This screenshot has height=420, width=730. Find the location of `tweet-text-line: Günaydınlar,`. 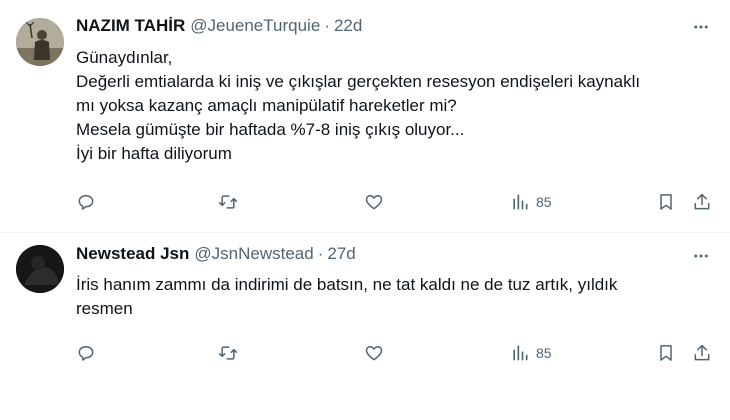

tweet-text-line: Günaydınlar, is located at coordinates (124, 57).